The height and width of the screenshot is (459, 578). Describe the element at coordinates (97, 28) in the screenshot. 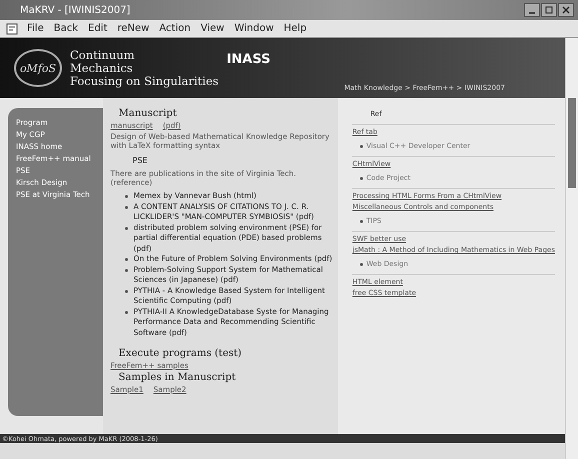

I see `menu-item: Edit` at that location.